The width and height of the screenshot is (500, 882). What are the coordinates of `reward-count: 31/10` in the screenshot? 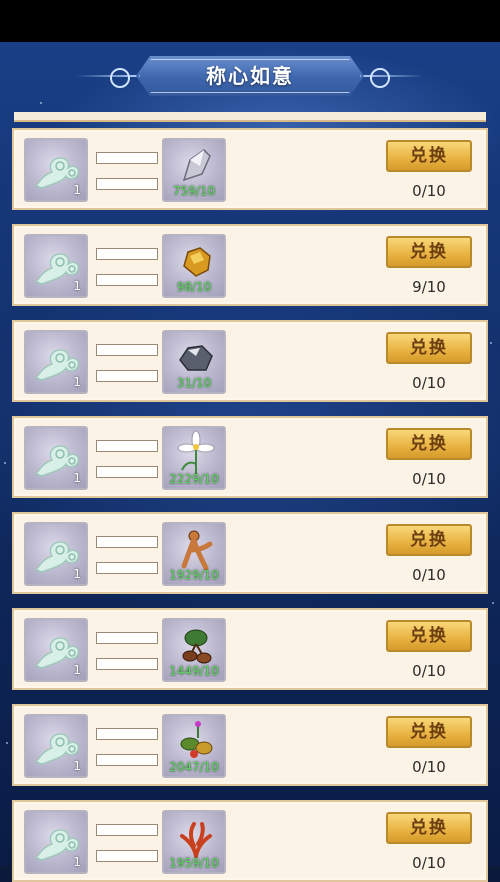 It's located at (194, 383).